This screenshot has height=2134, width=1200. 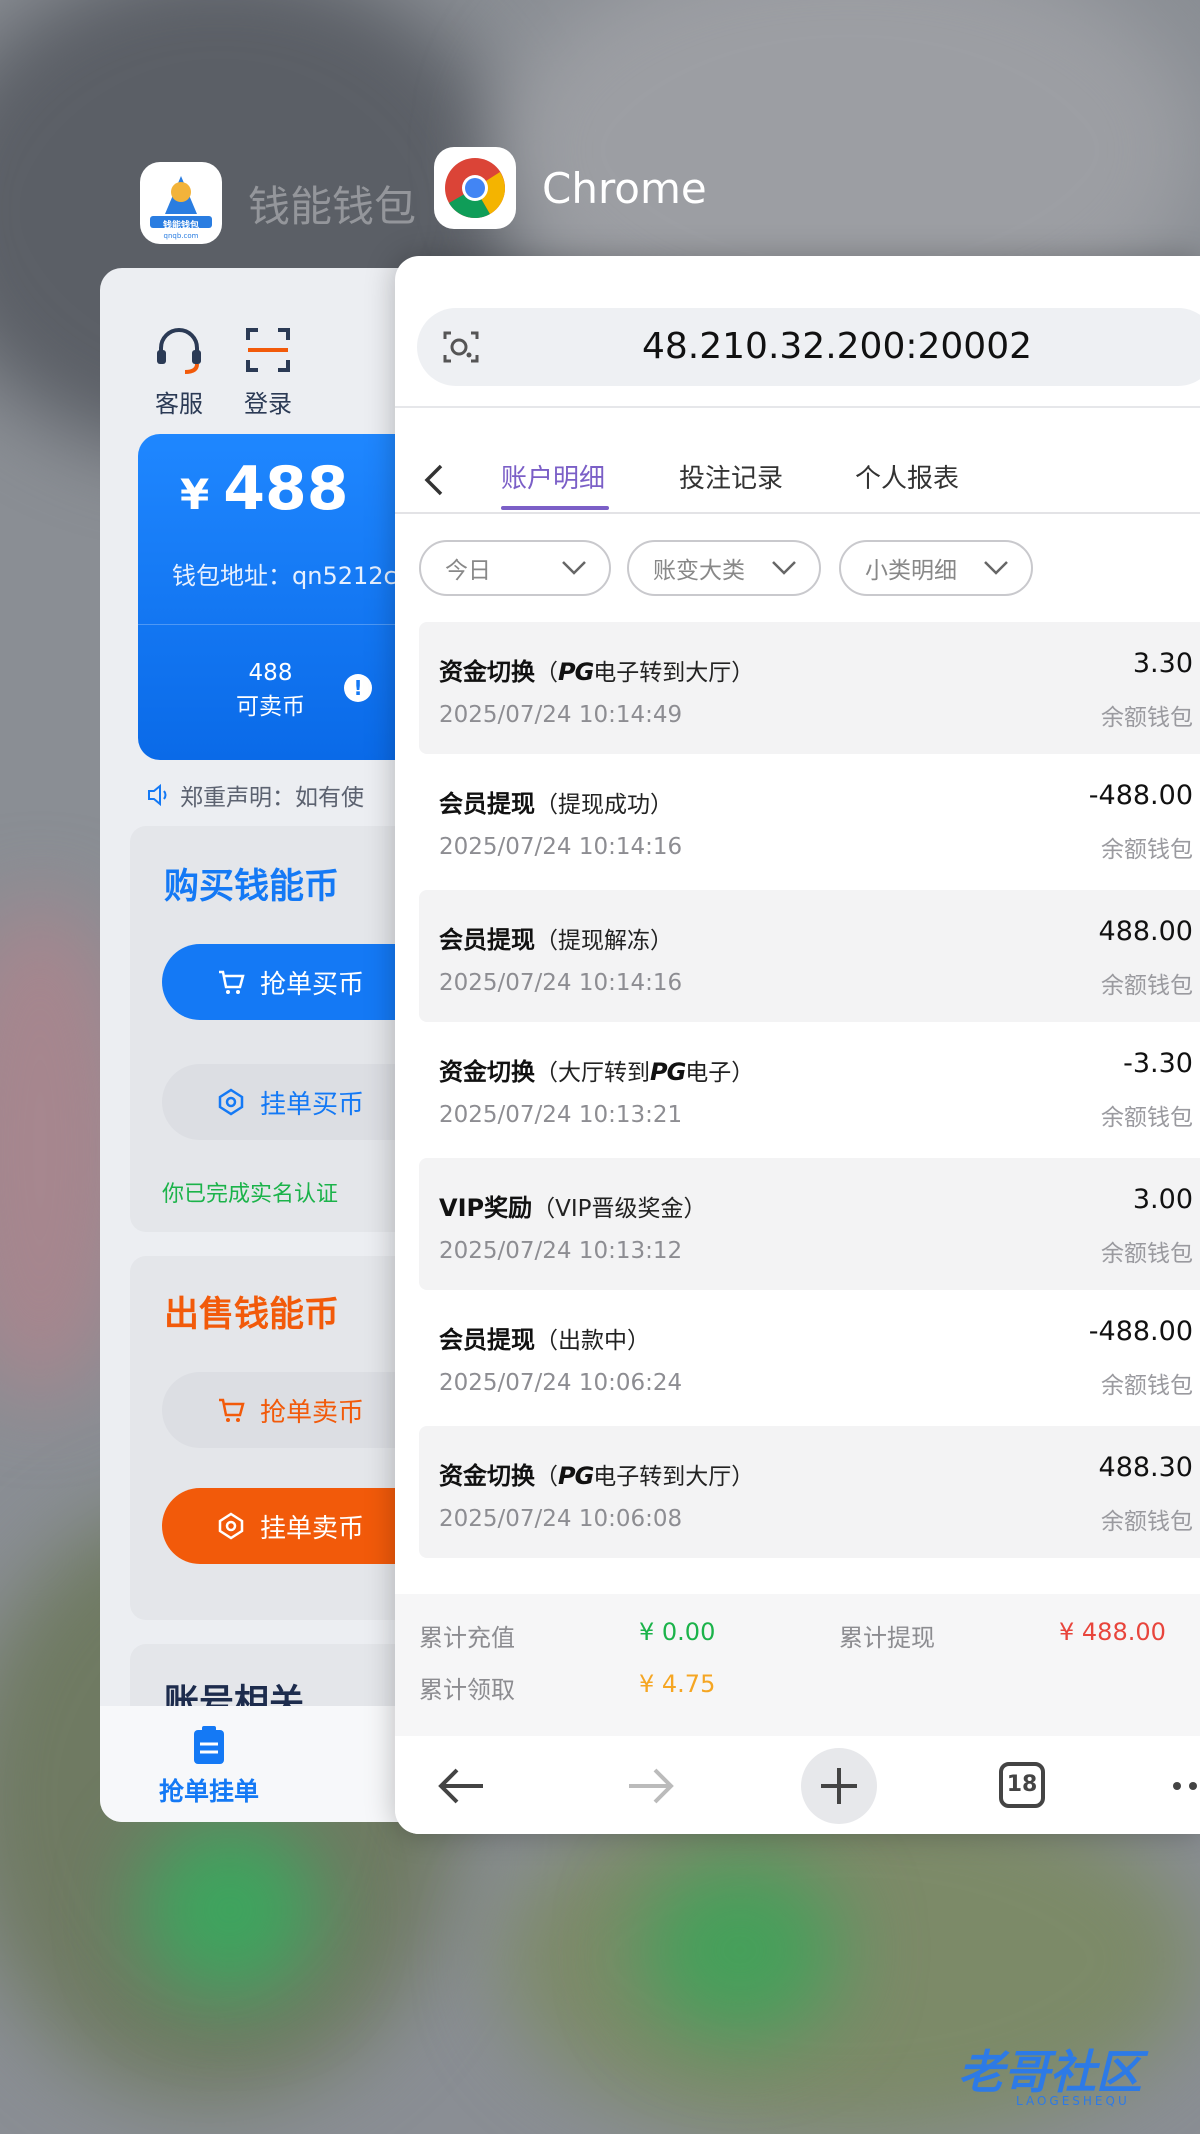 What do you see at coordinates (291, 1526) in the screenshot?
I see `post-sell-button: 挂单卖币` at bounding box center [291, 1526].